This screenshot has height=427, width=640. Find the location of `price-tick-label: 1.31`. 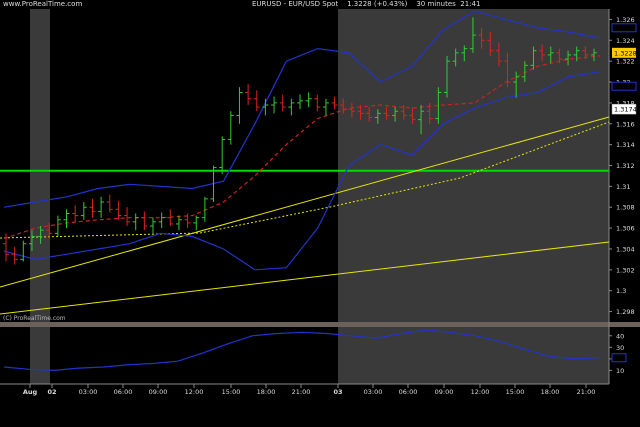

price-tick-label: 1.31 is located at coordinates (623, 187).